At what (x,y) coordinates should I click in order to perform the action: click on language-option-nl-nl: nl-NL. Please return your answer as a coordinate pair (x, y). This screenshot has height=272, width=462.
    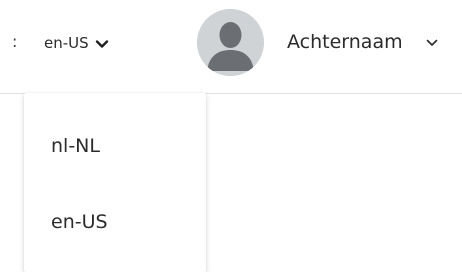
    Looking at the image, I should click on (115, 146).